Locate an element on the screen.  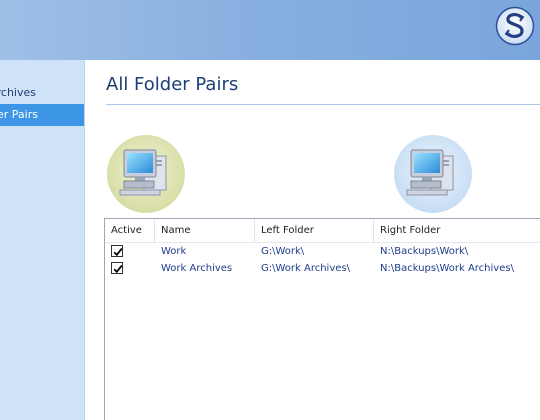
sidebar: Work Archives All Folder Pairs is located at coordinates (42, 240).